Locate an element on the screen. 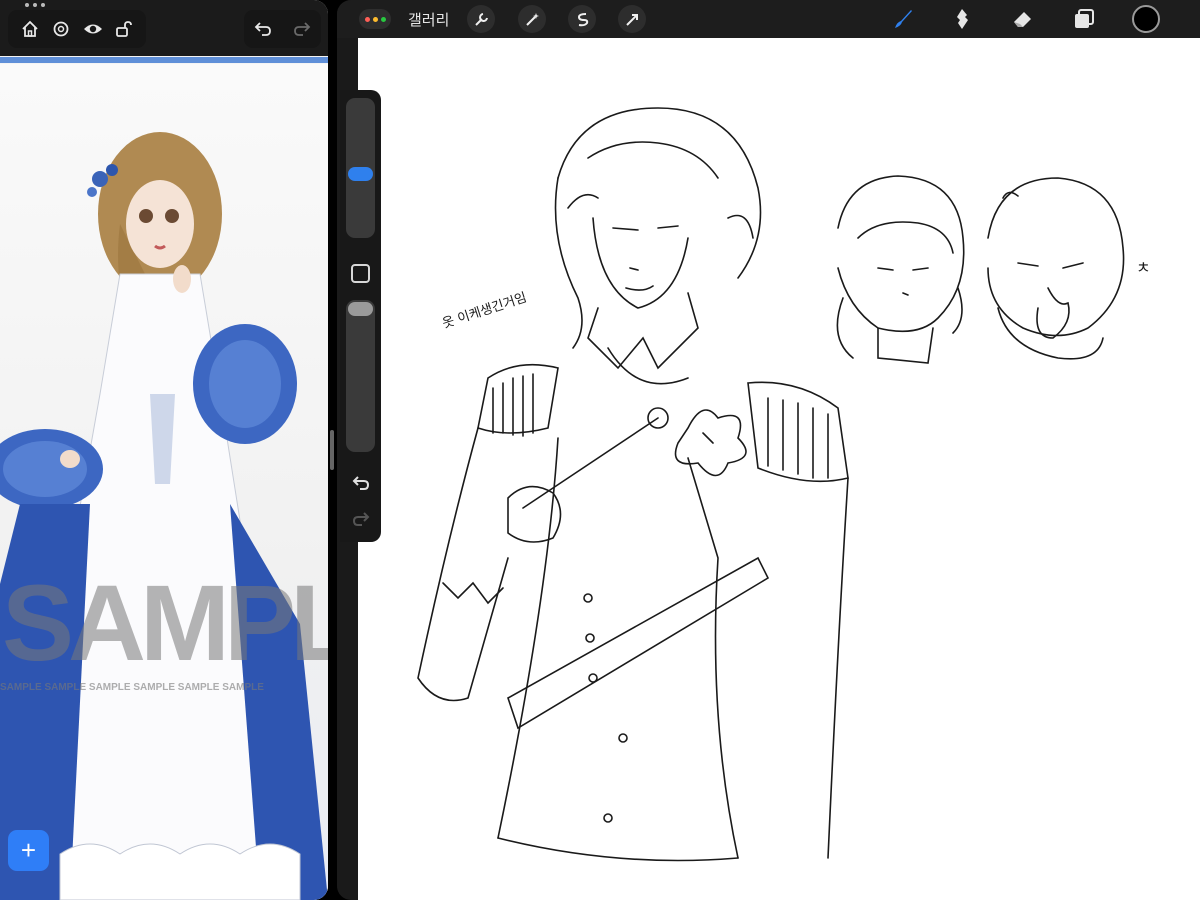 This screenshot has height=900, width=1200. watermark-large: SAMPLE is located at coordinates (165, 622).